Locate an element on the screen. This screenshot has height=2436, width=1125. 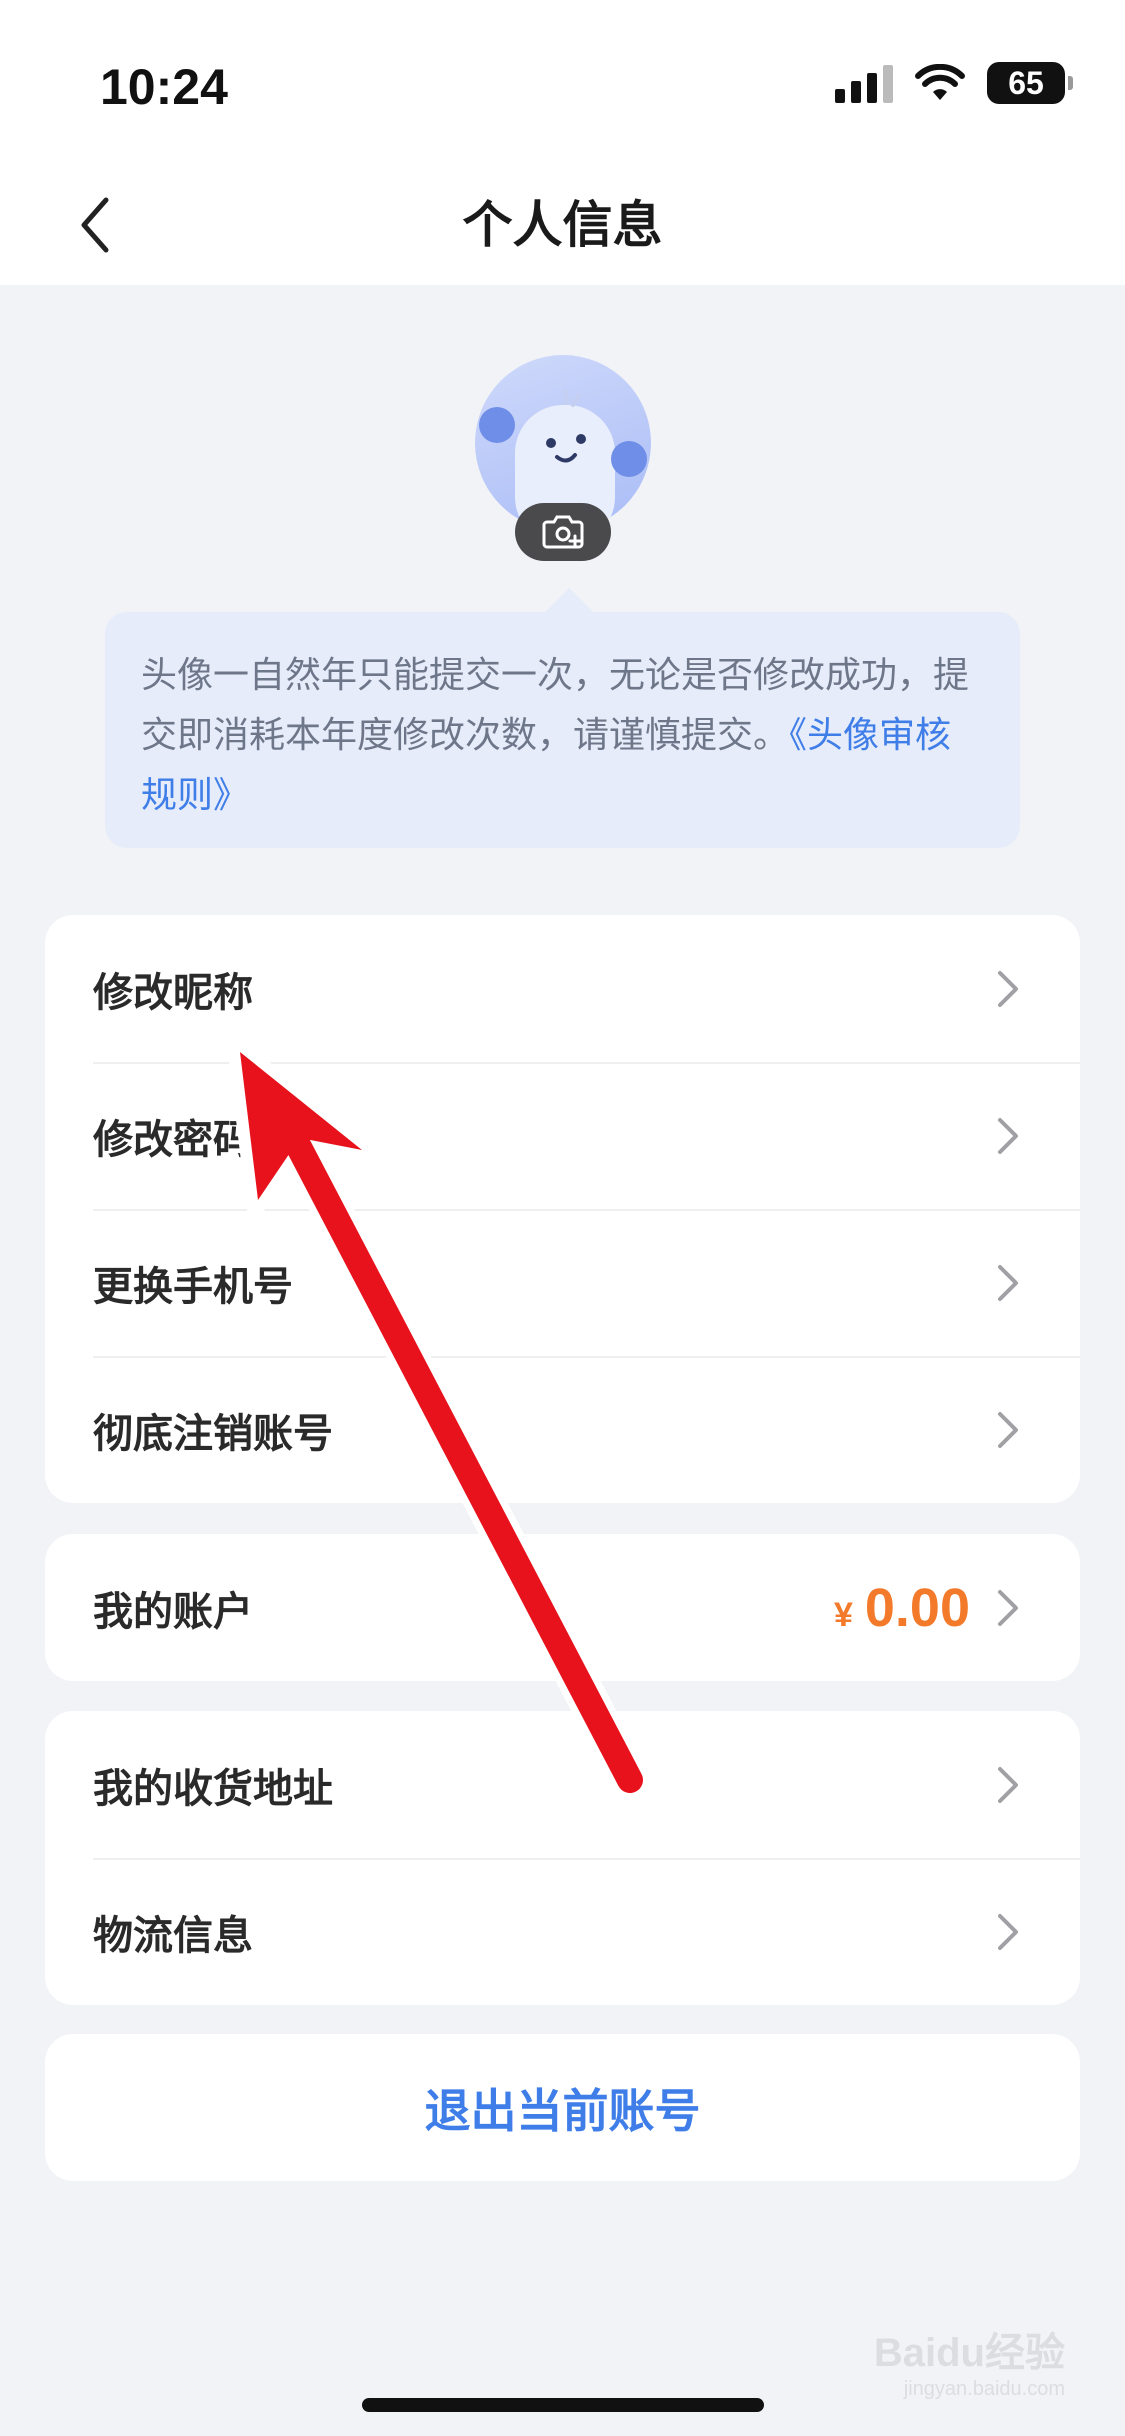
row-label: 彻底注销账号 is located at coordinates (213, 1433).